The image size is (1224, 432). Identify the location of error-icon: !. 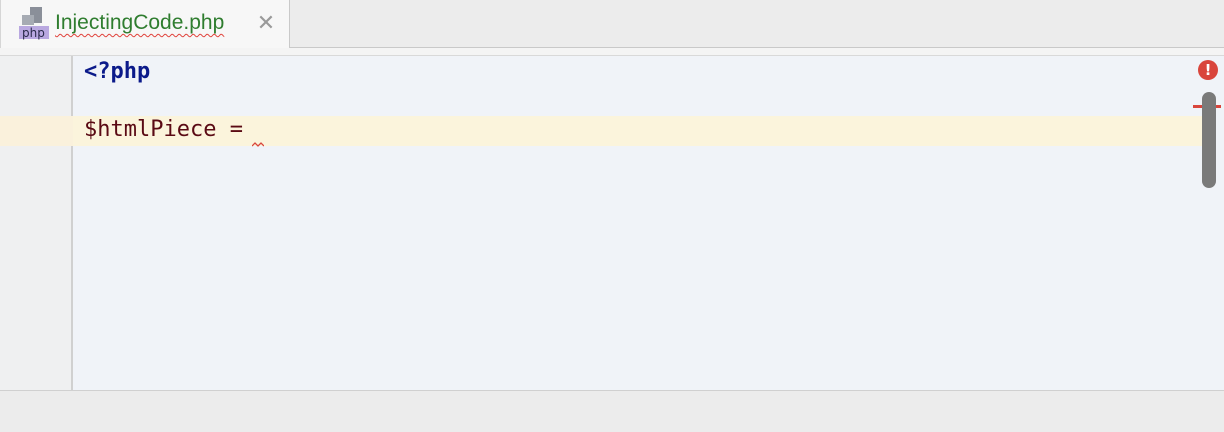
(1208, 70).